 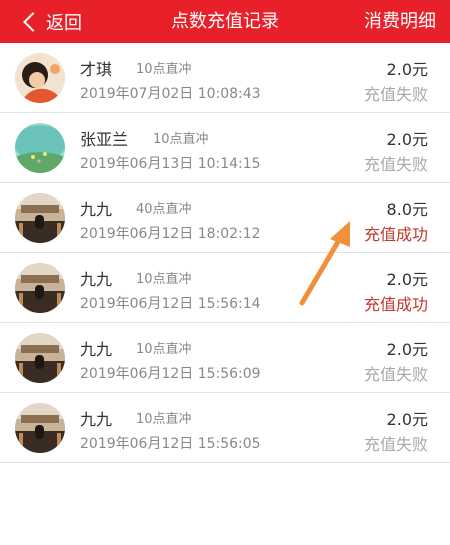 What do you see at coordinates (225, 218) in the screenshot?
I see `list-item: 九九 40点直冲 2019年06月12日 18:02:12 8.0元 充值成功` at bounding box center [225, 218].